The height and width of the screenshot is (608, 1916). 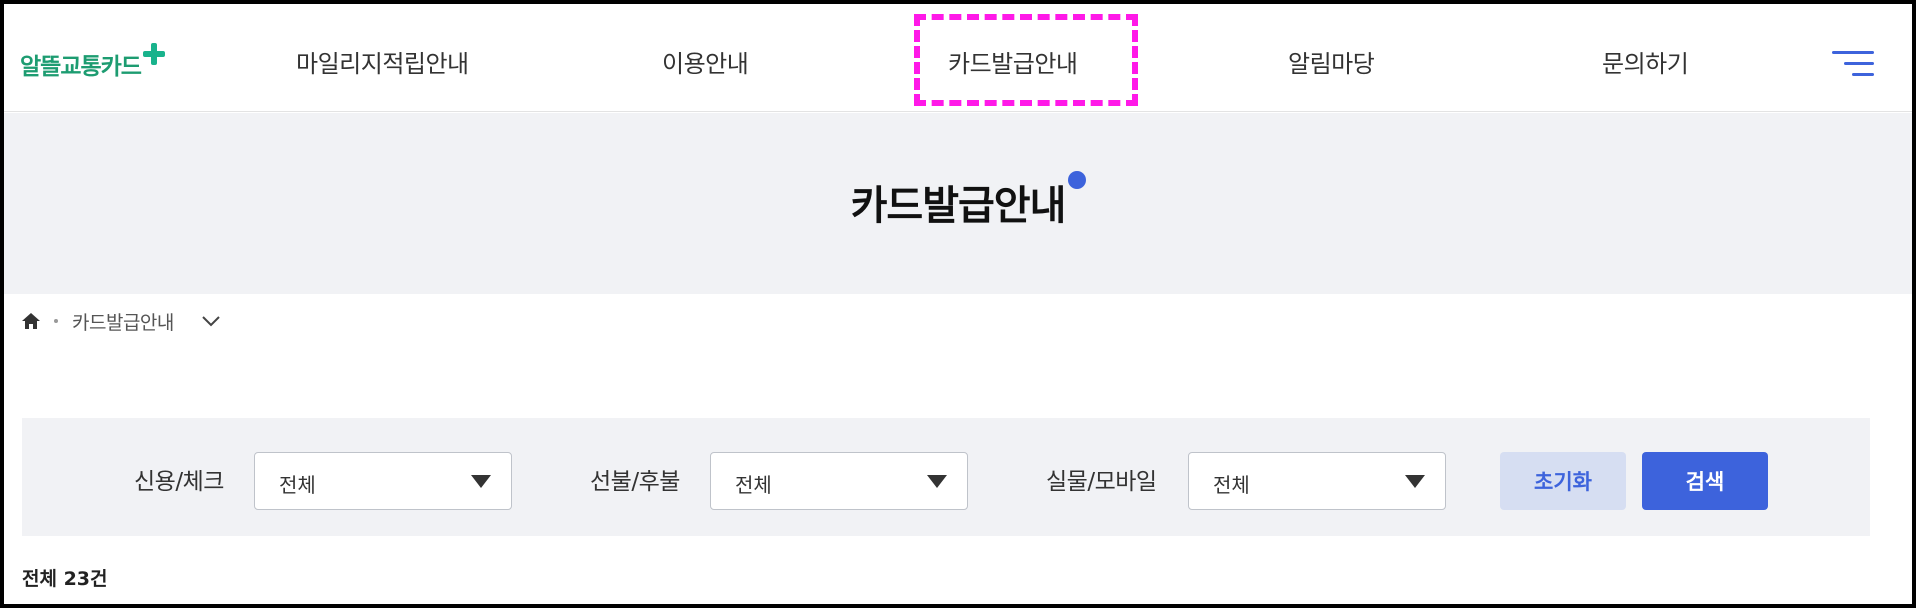 What do you see at coordinates (1563, 481) in the screenshot?
I see `reset-button: 초기화` at bounding box center [1563, 481].